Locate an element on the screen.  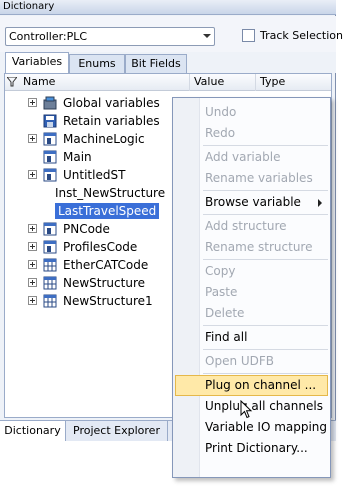
menu-item-paste: Paste is located at coordinates (251, 292).